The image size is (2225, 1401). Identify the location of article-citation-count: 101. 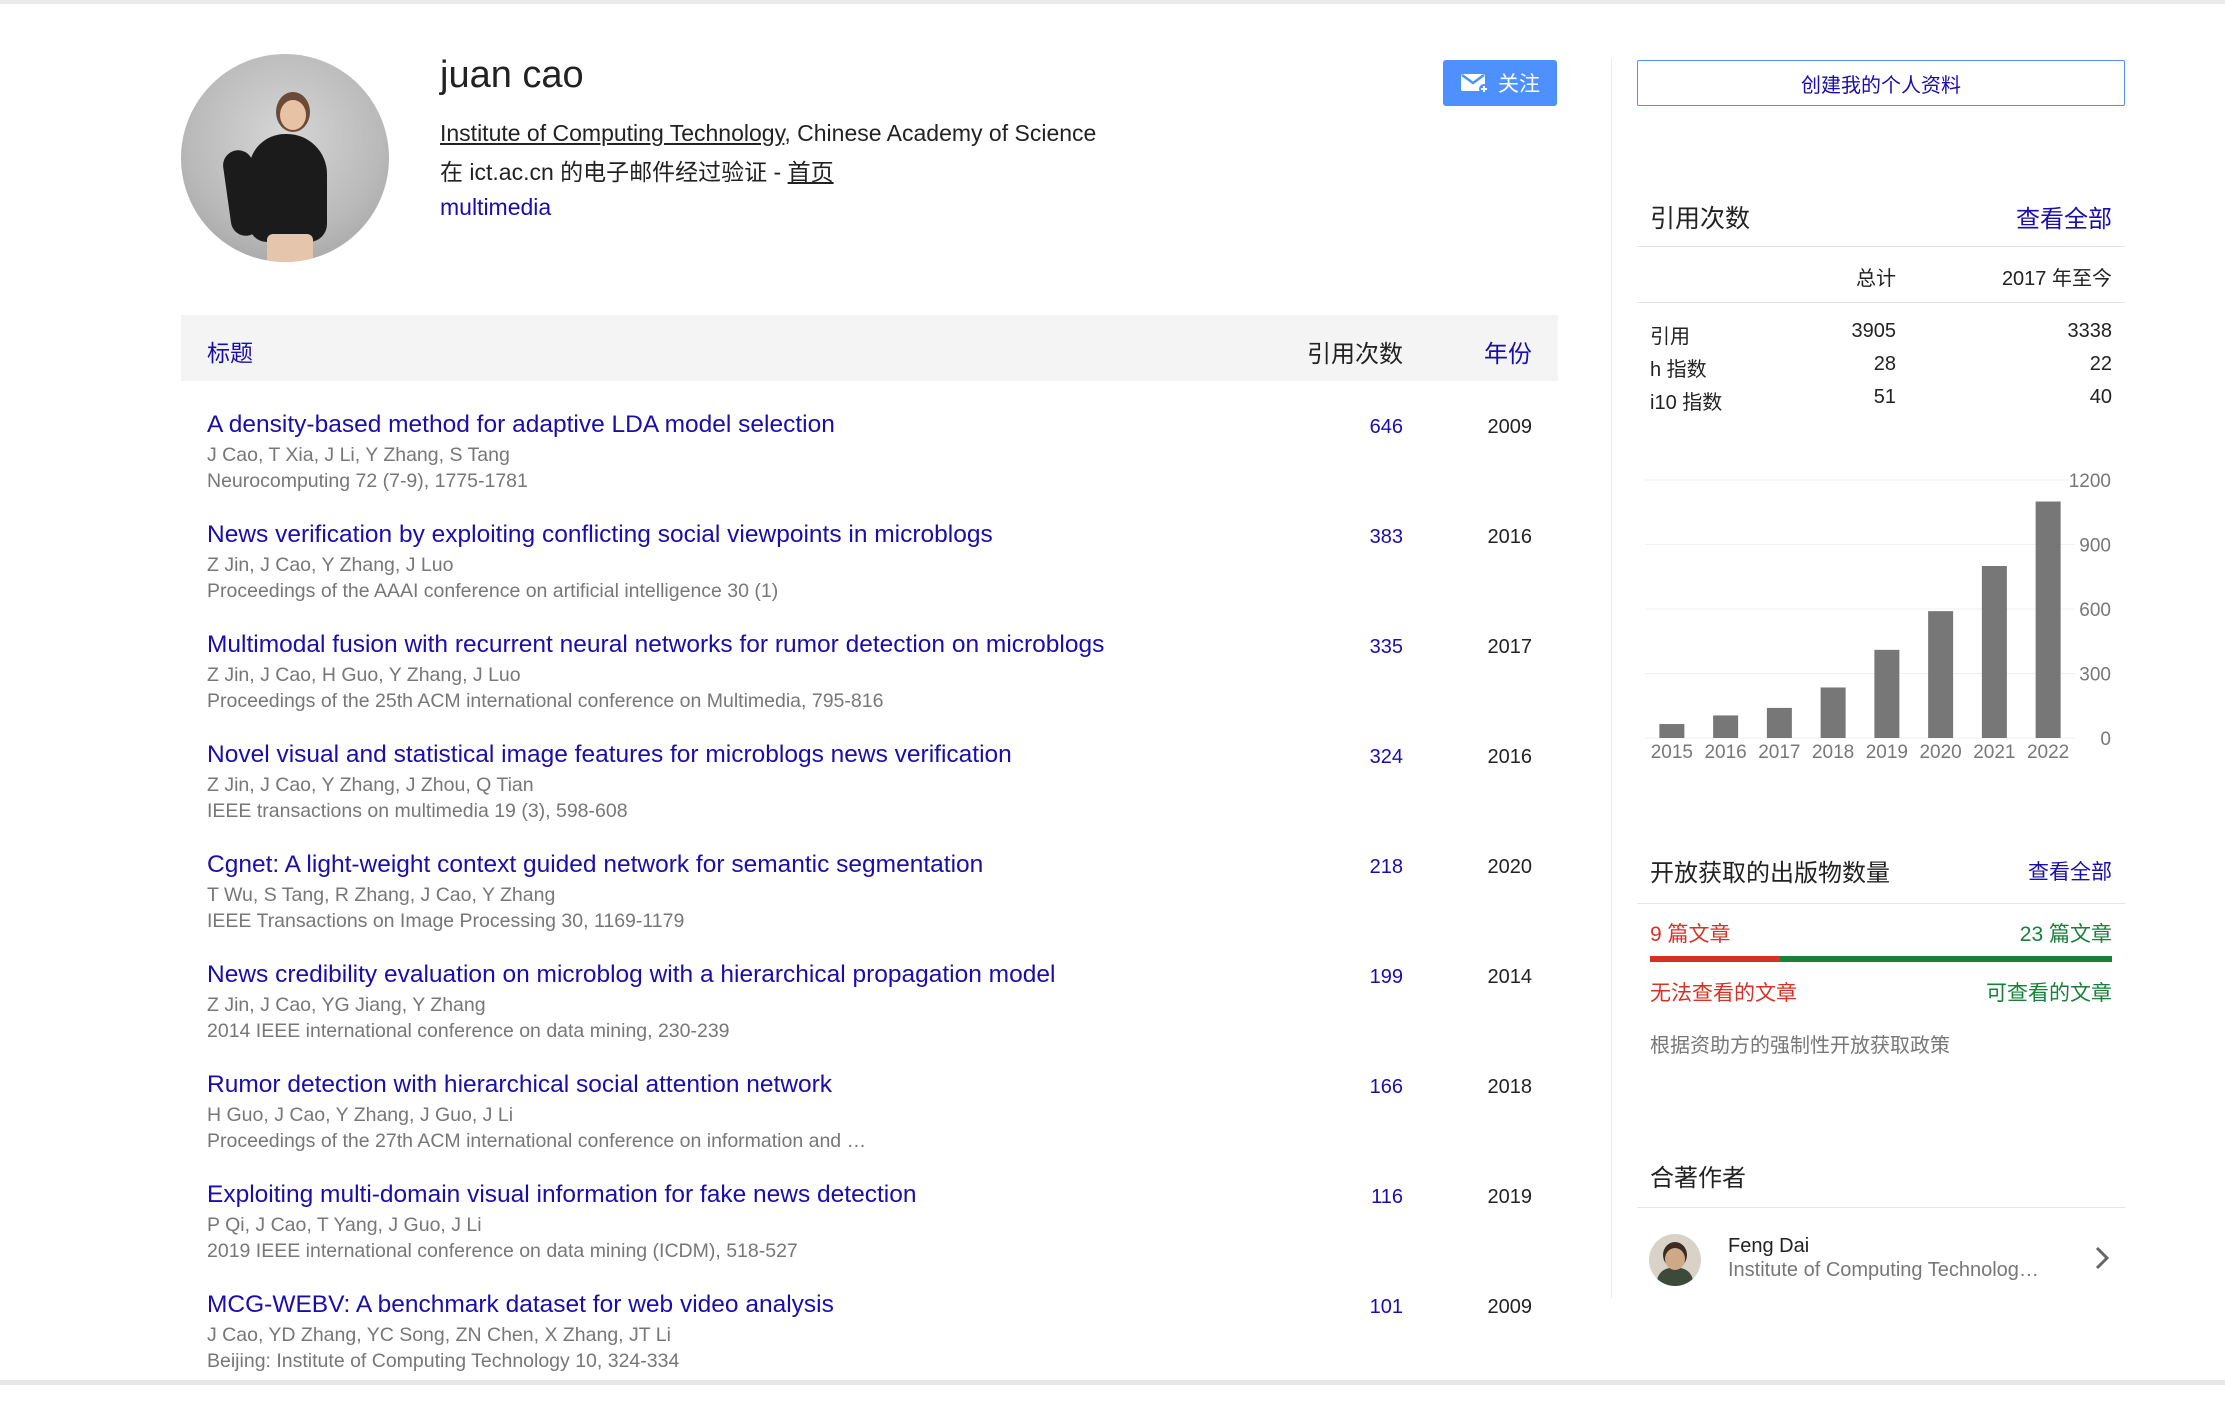
(1386, 1307).